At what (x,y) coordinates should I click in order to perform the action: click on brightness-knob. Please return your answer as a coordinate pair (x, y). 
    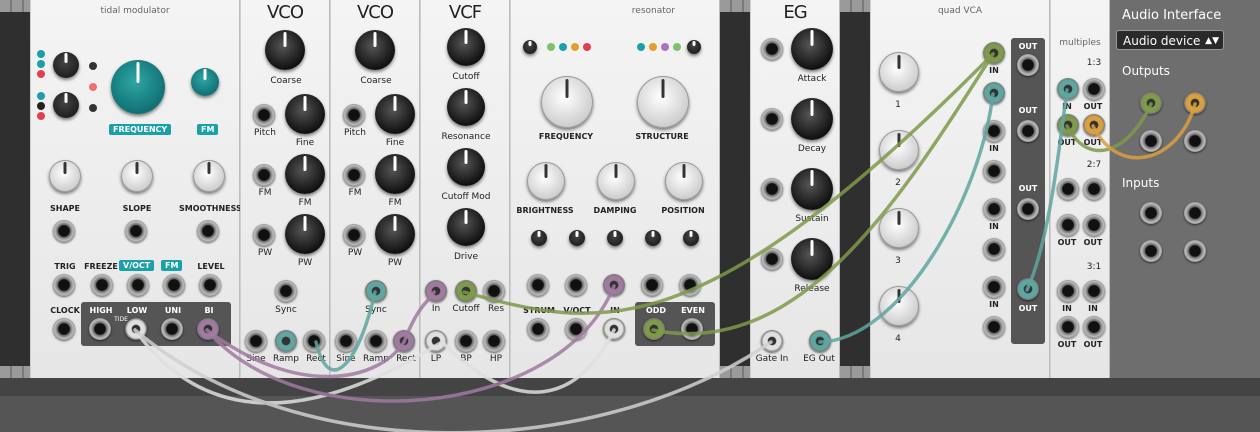
    Looking at the image, I should click on (546, 181).